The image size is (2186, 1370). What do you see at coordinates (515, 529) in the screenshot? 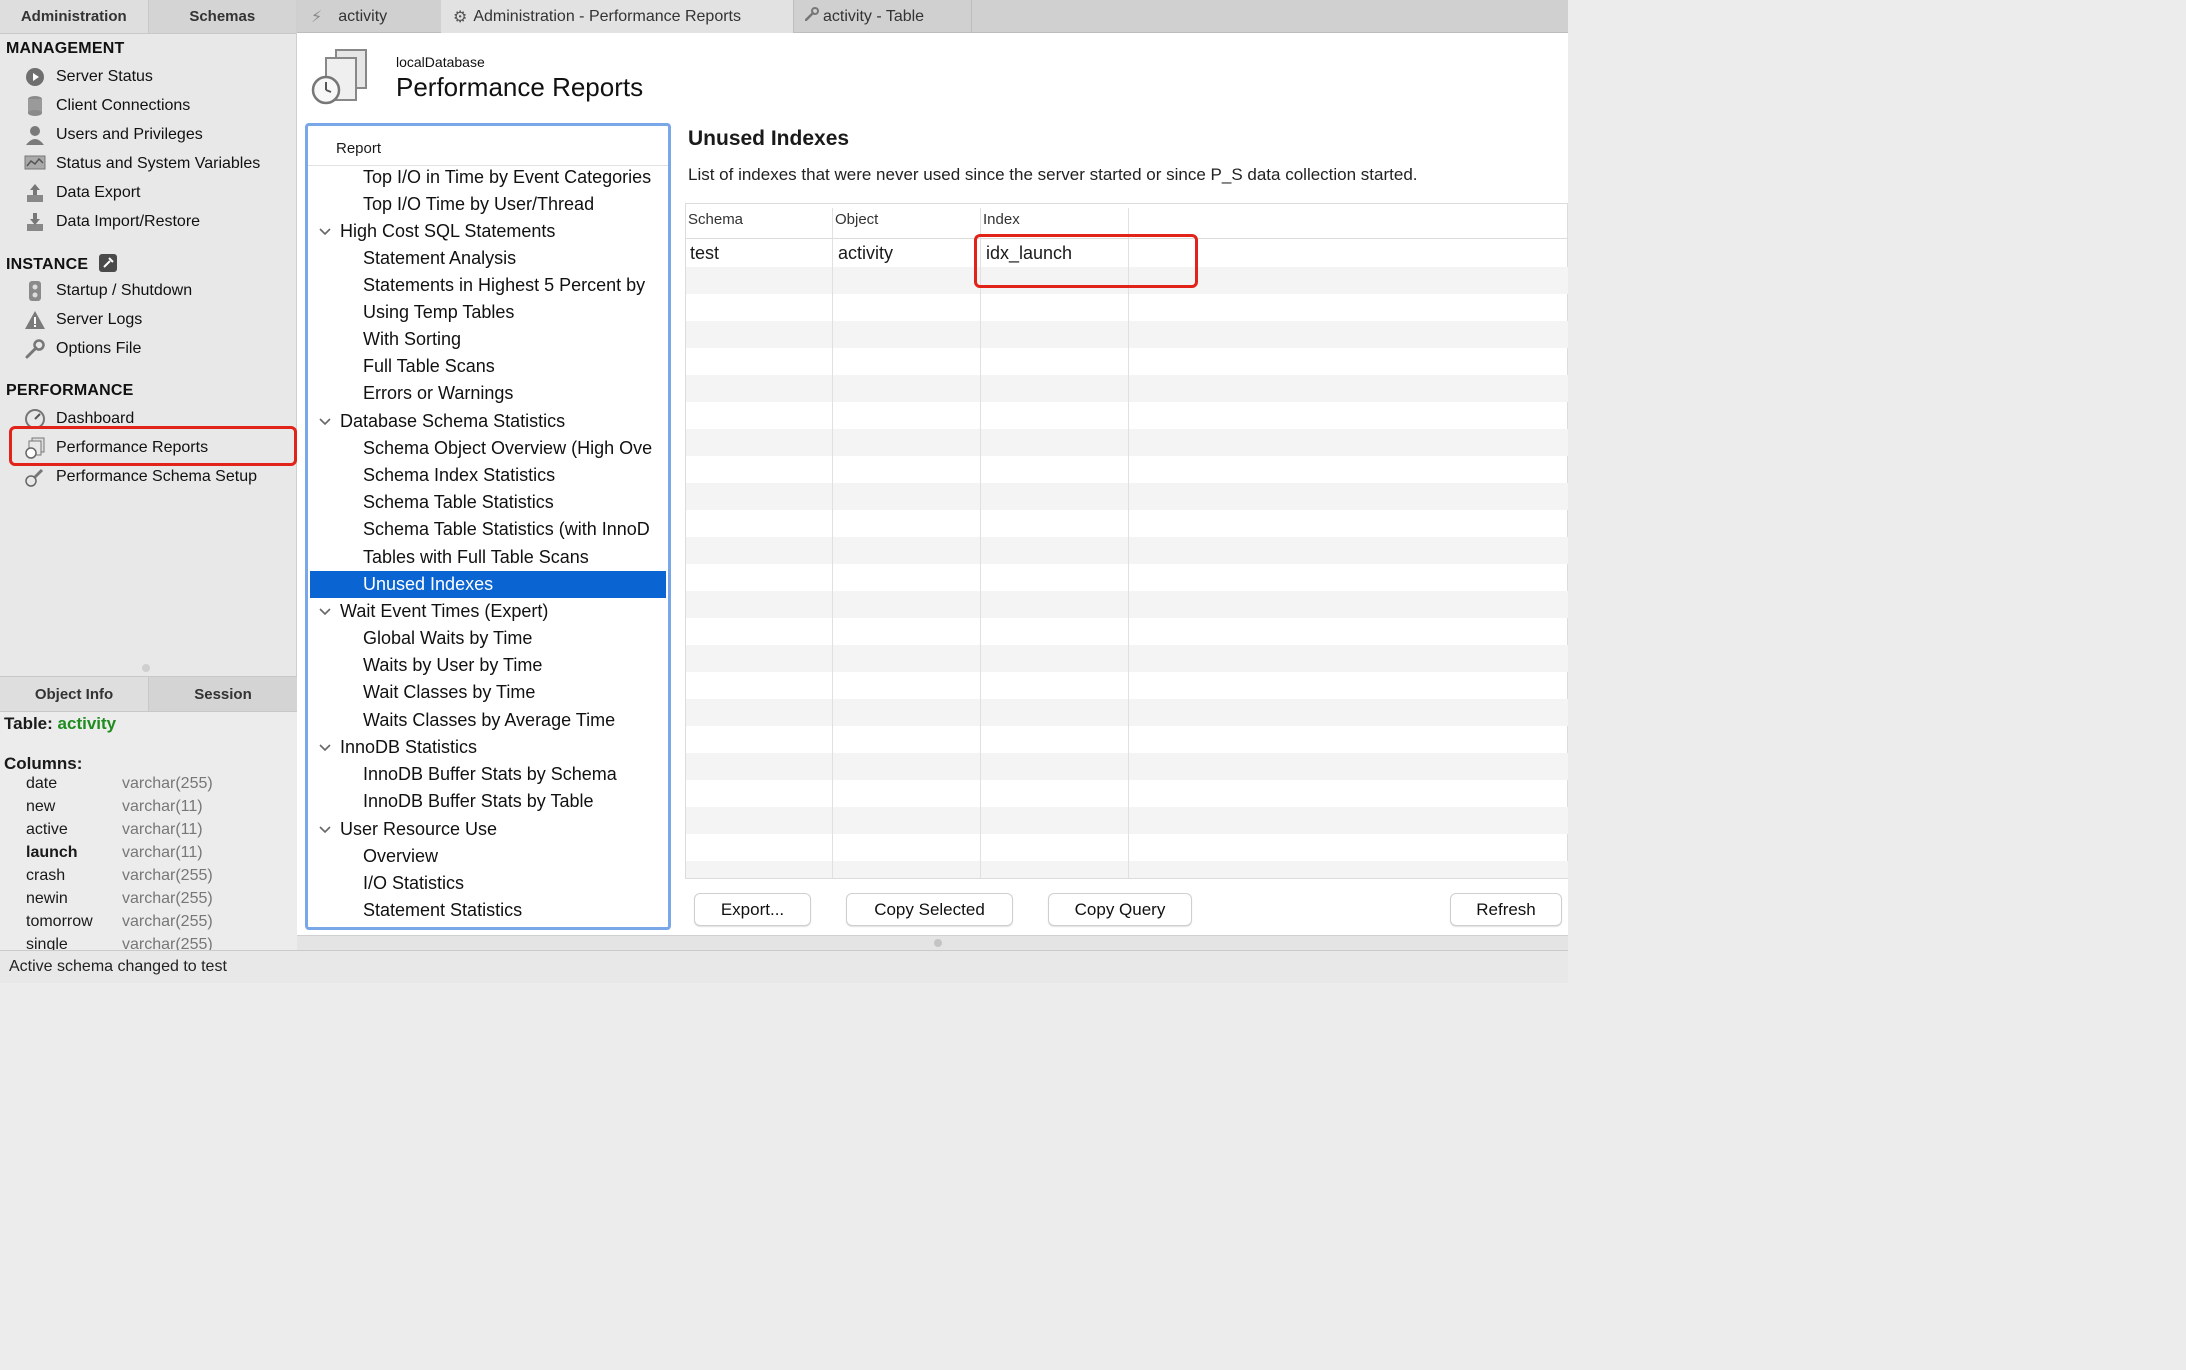
I see `tree-item: Schema Table Statistics (with InnoD` at bounding box center [515, 529].